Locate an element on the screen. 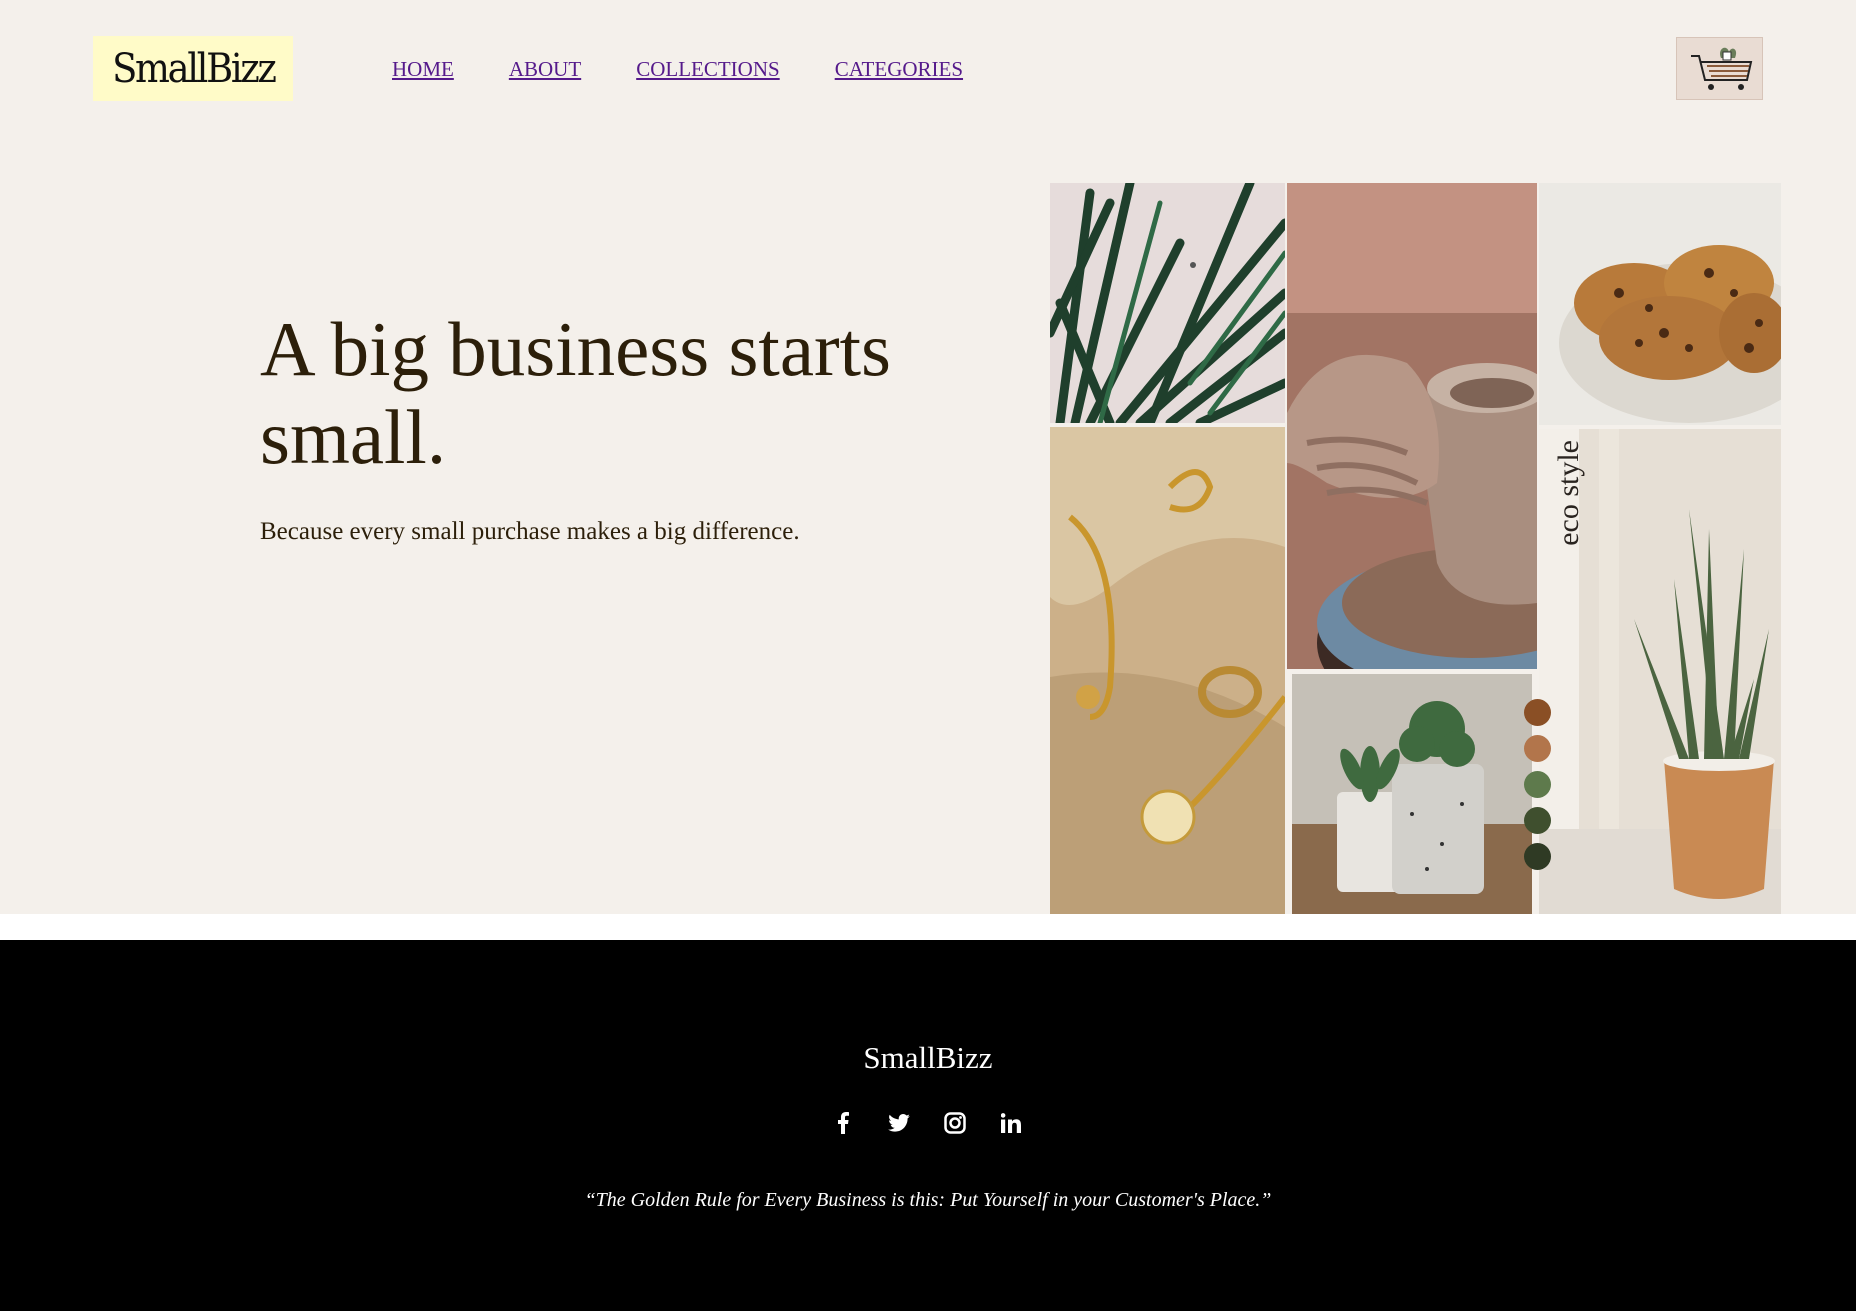  social-links is located at coordinates (927, 1123).